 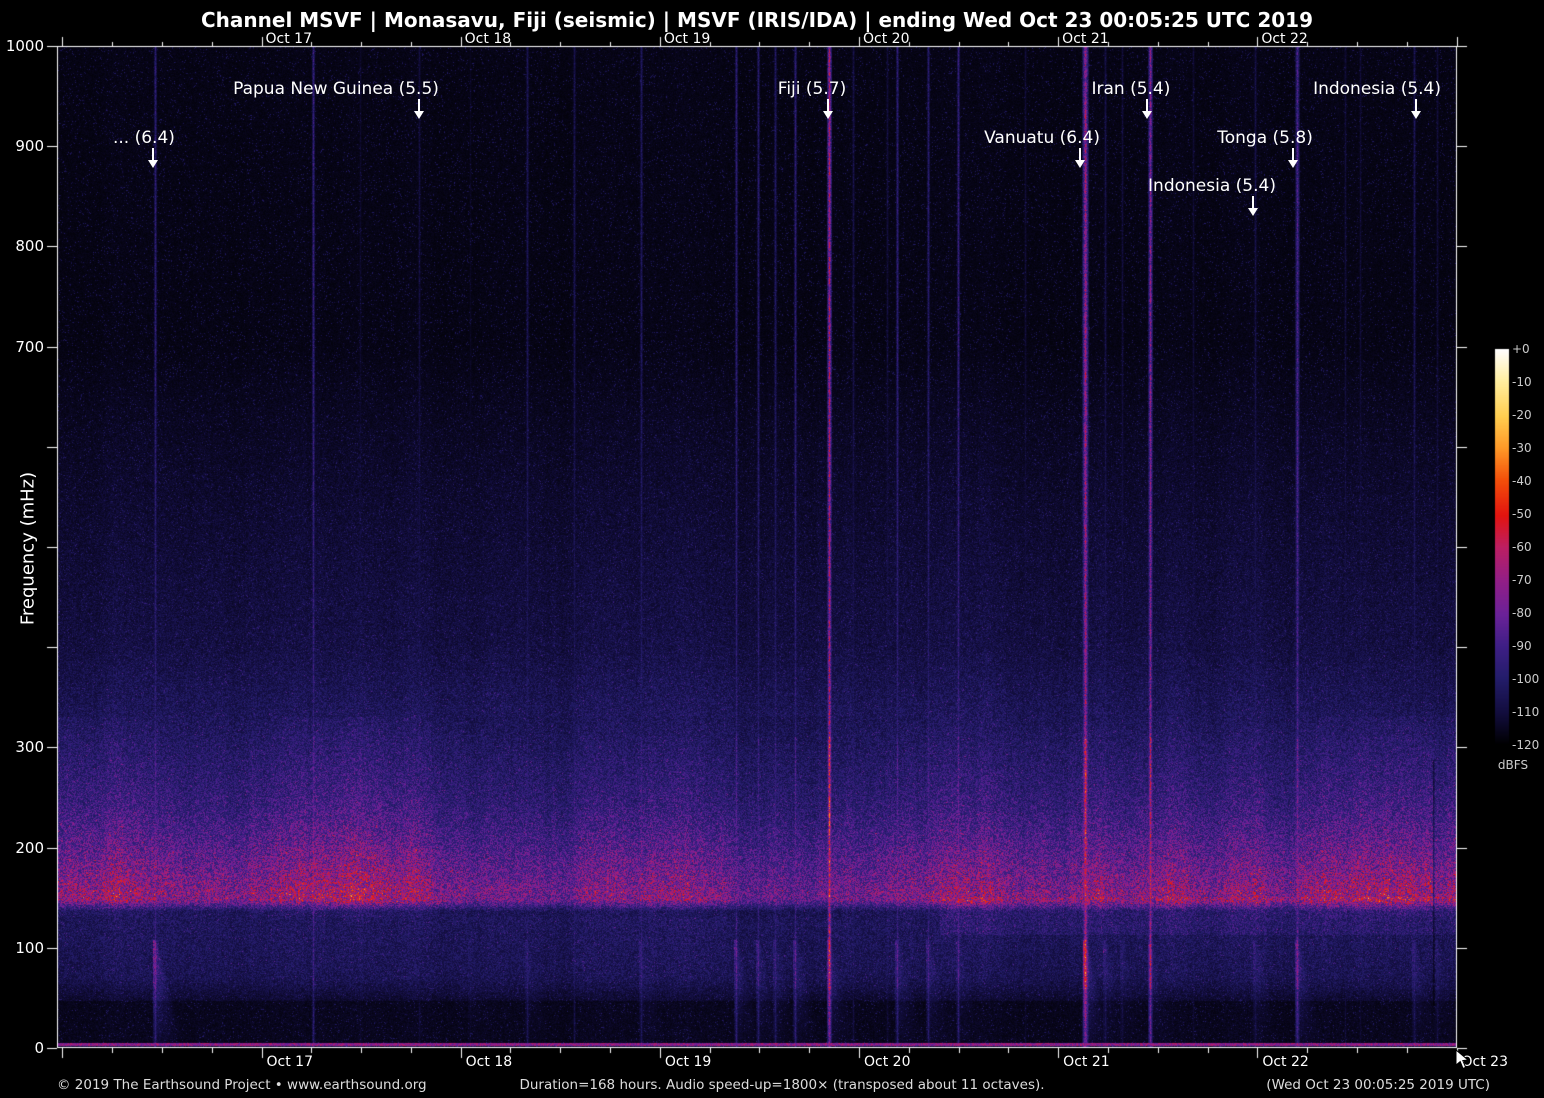 What do you see at coordinates (1378, 1085) in the screenshot?
I see `footer-timestamp: (Wed Oct 23 00:05:25 2019 UTC)` at bounding box center [1378, 1085].